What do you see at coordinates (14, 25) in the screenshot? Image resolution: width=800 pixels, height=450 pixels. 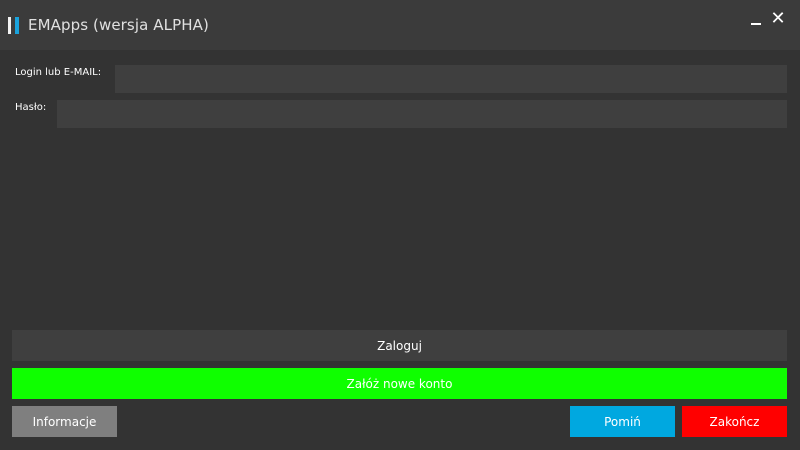 I see `app-logo-icon` at bounding box center [14, 25].